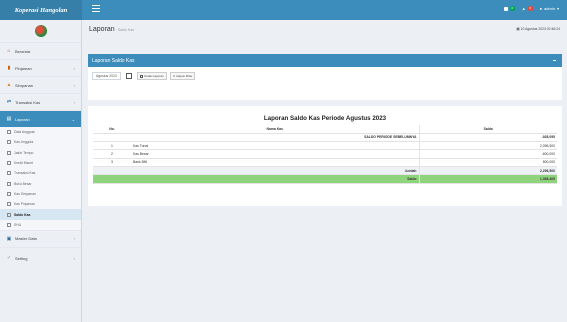  Describe the element at coordinates (112, 163) in the screenshot. I see `row-no: 3` at that location.